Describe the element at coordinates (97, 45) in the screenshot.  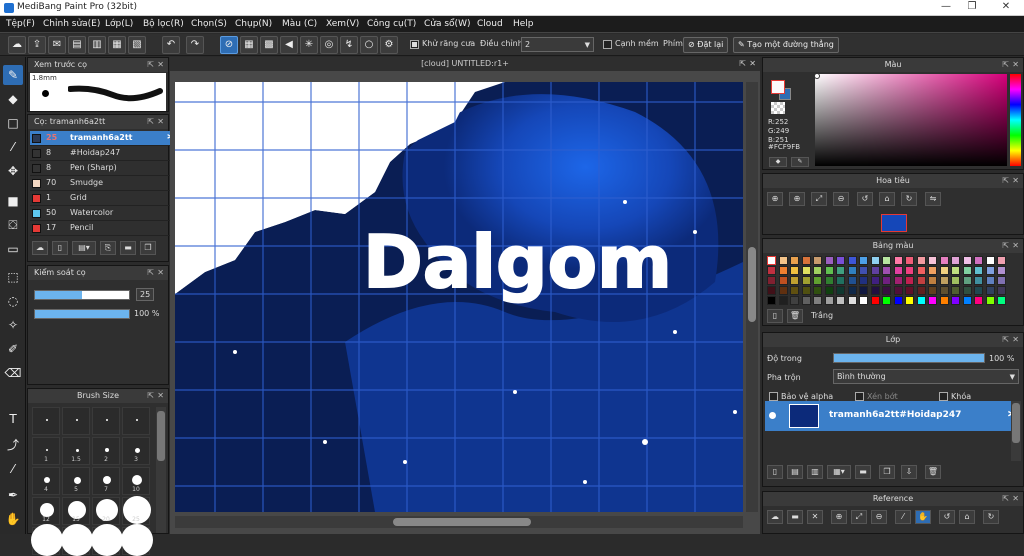
I see `page-icon: ▥` at that location.